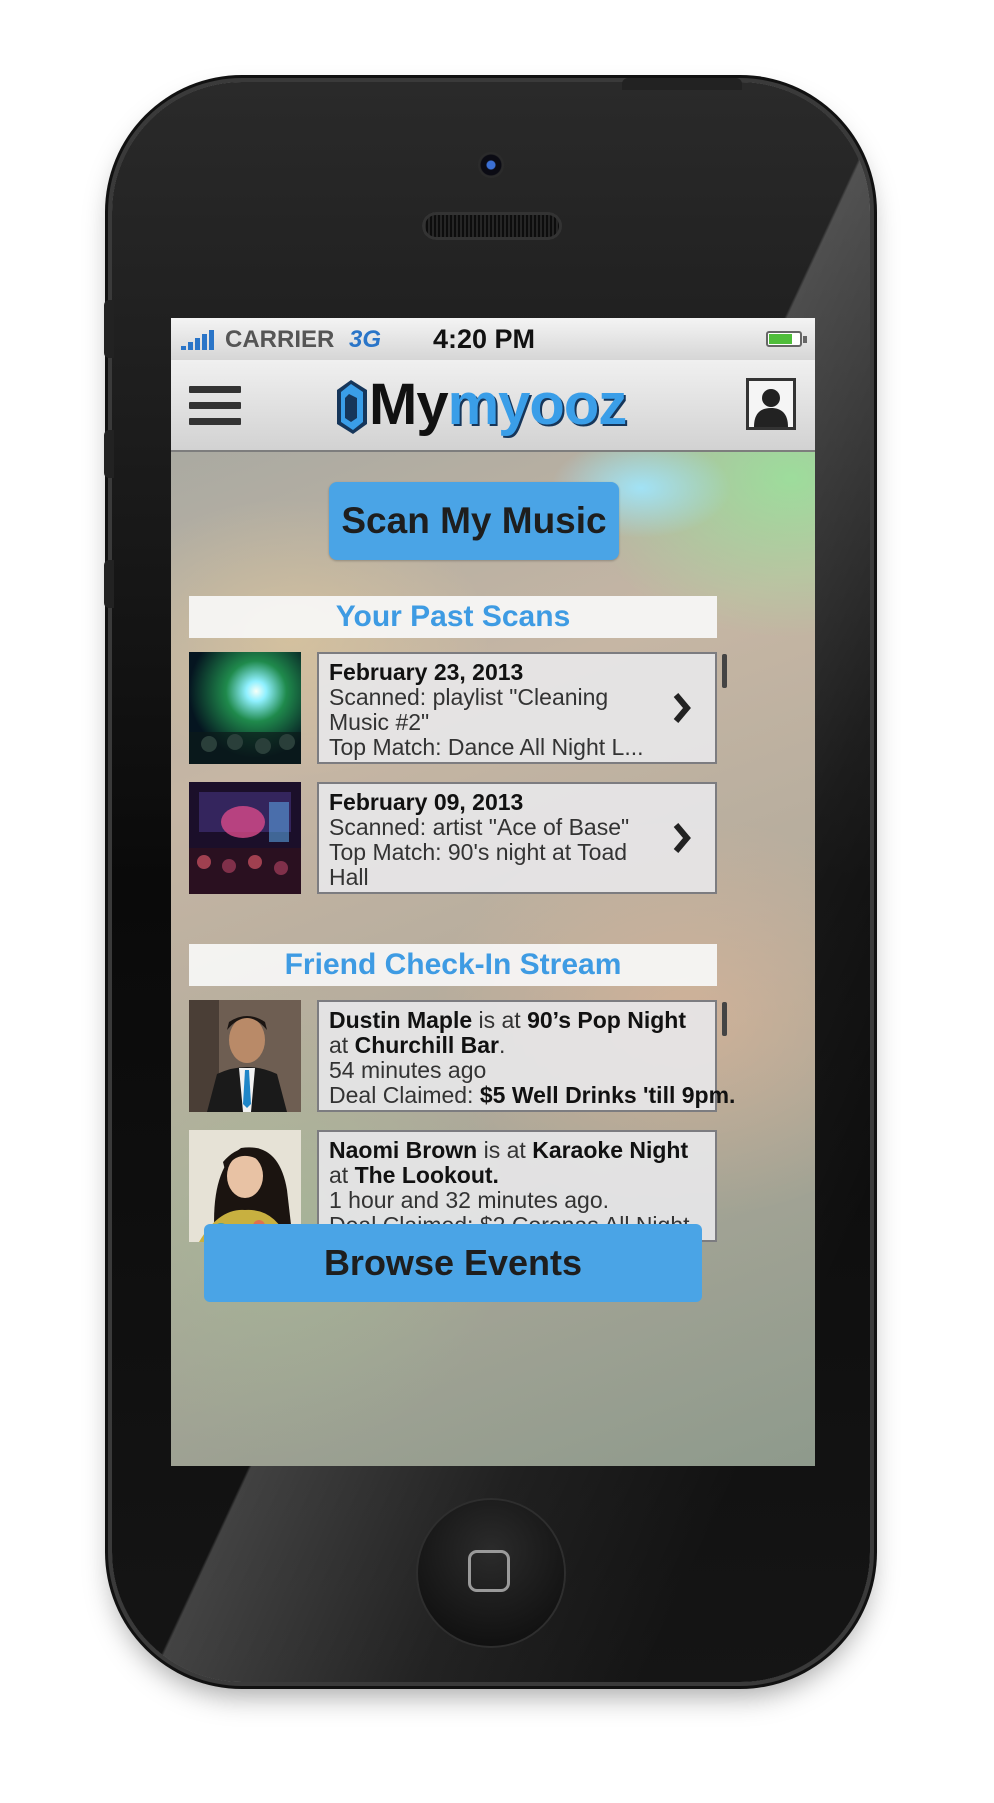 The image size is (994, 1803). I want to click on logo-wordmark: Mymyooz, so click(498, 405).